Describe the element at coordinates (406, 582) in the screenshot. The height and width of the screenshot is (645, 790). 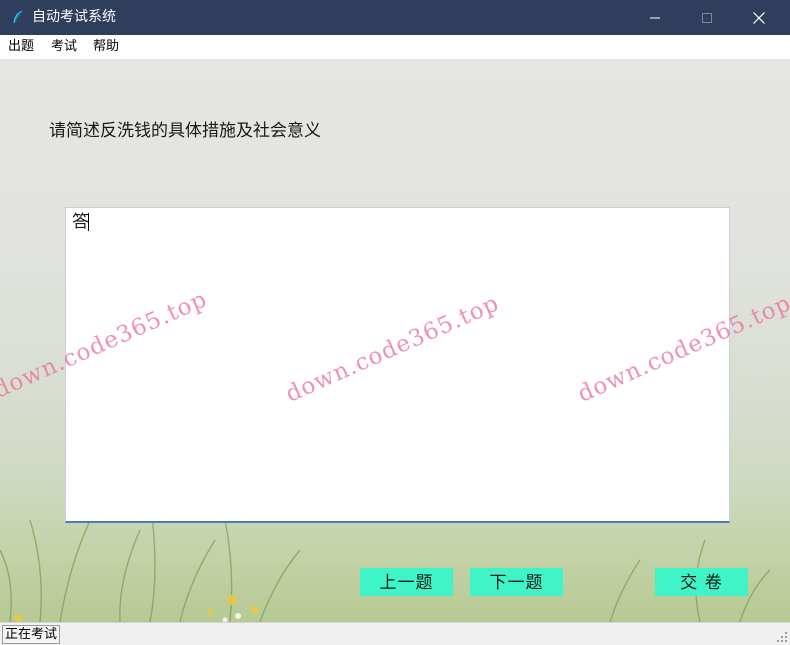
I see `previous-question-button: 上一题` at that location.